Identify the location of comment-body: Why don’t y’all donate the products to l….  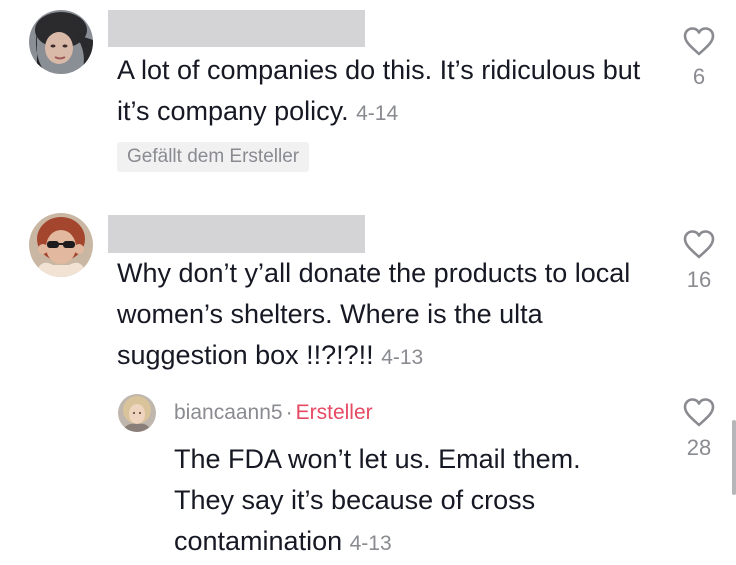
(374, 314).